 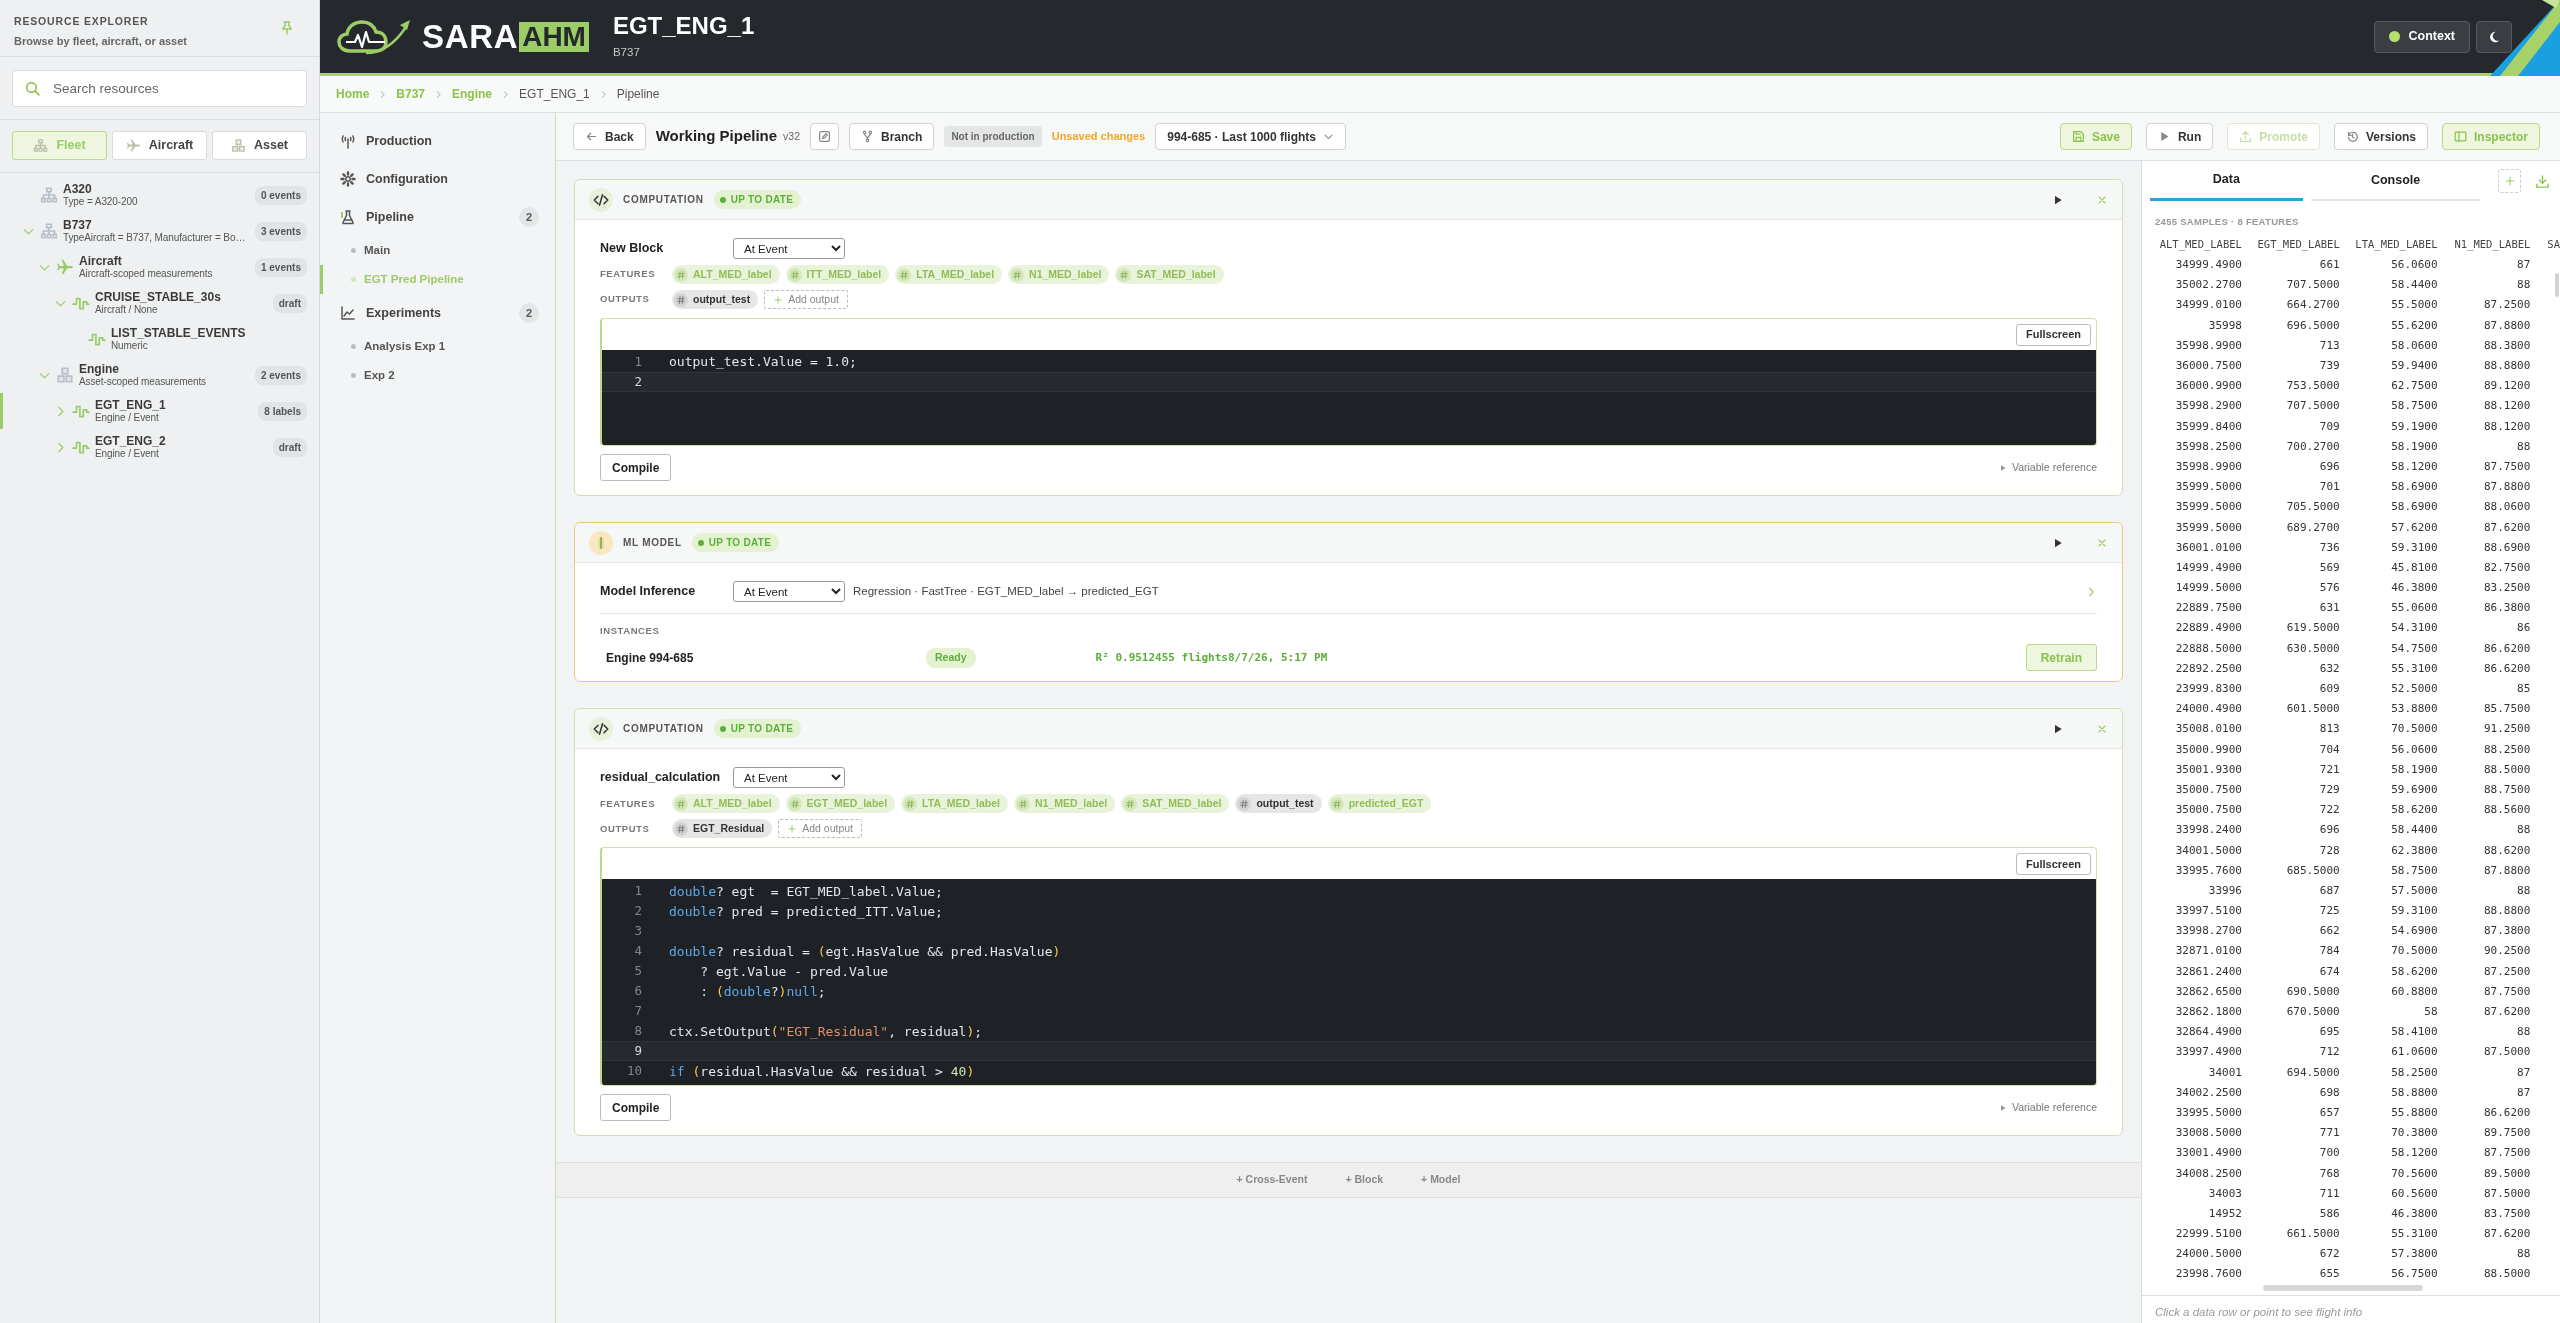 What do you see at coordinates (2356, 911) in the screenshot?
I see `data-row: 33997.5100 725 59.3100 88.8800` at bounding box center [2356, 911].